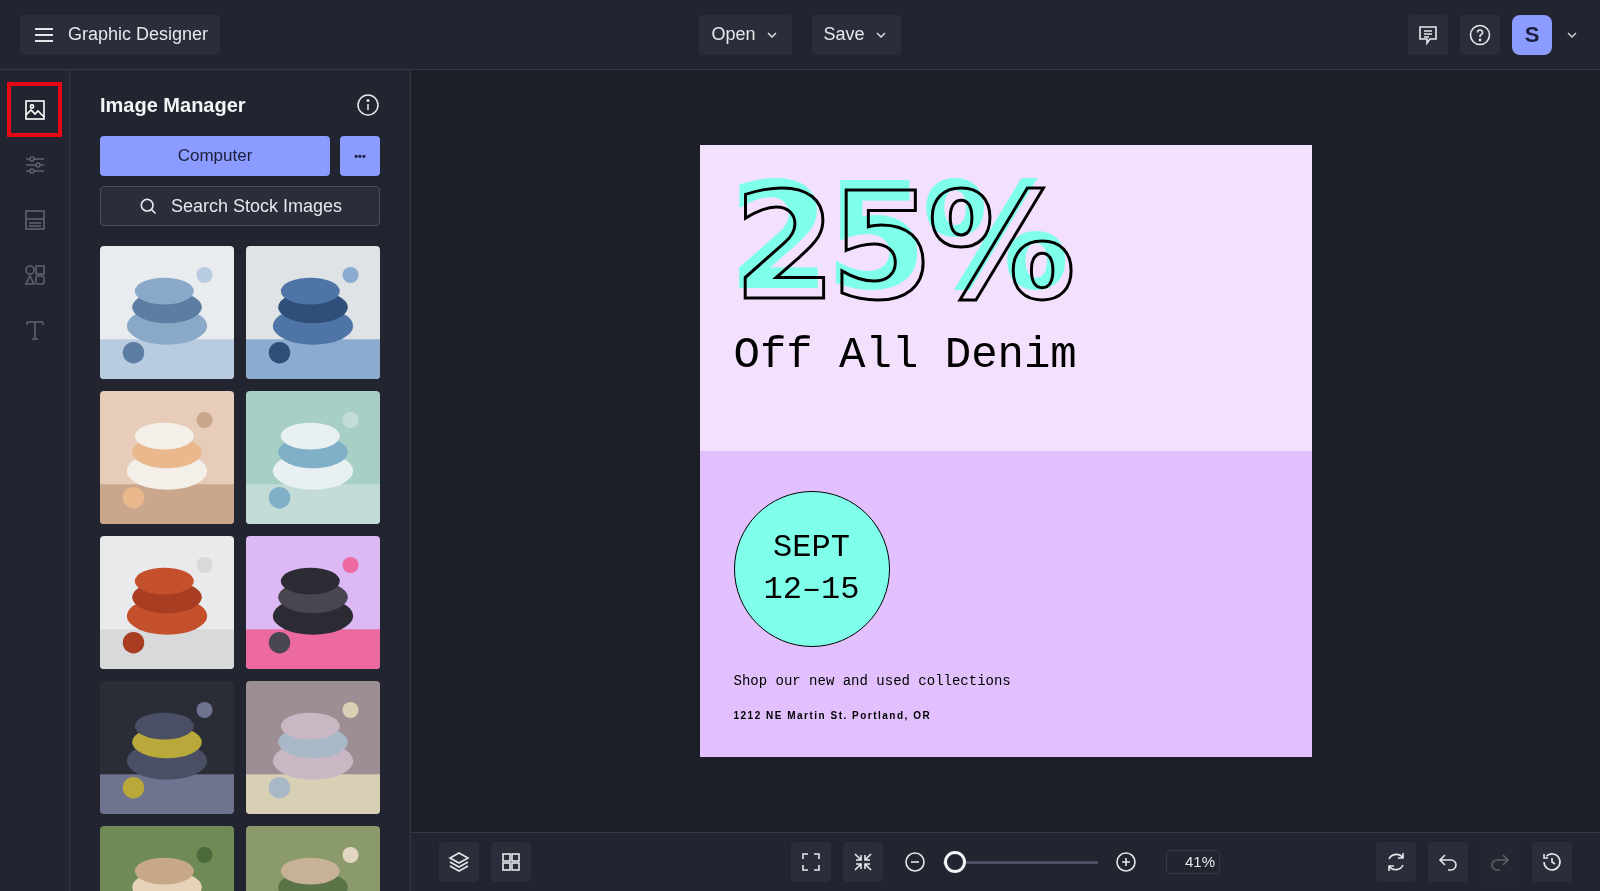 This screenshot has height=891, width=1600. What do you see at coordinates (955, 861) in the screenshot?
I see `zoom-slider-thumb` at bounding box center [955, 861].